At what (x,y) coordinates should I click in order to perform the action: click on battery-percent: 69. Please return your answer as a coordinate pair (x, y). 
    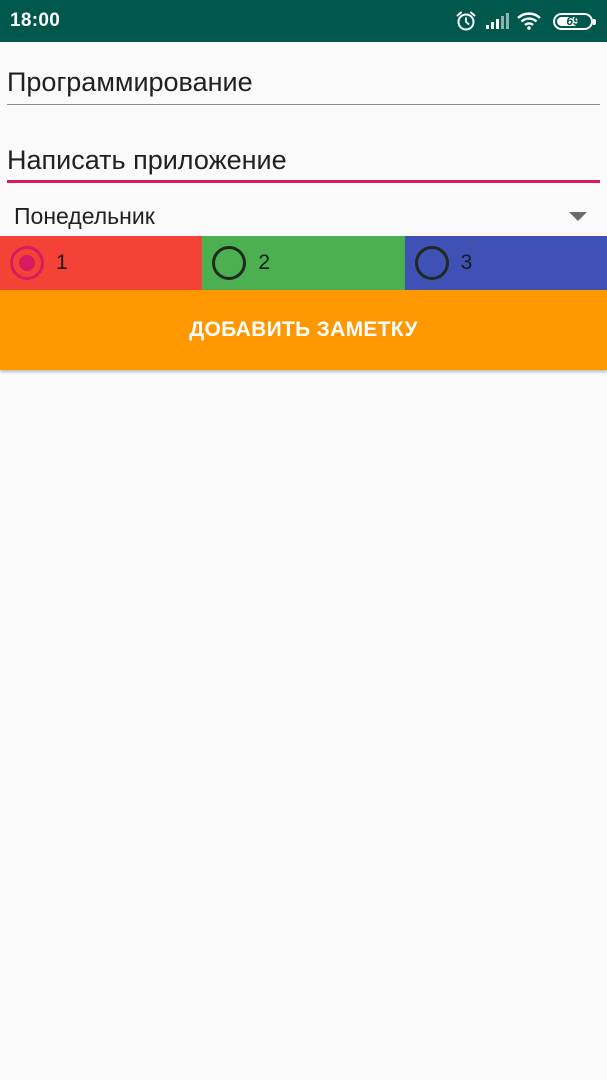
    Looking at the image, I should click on (573, 21).